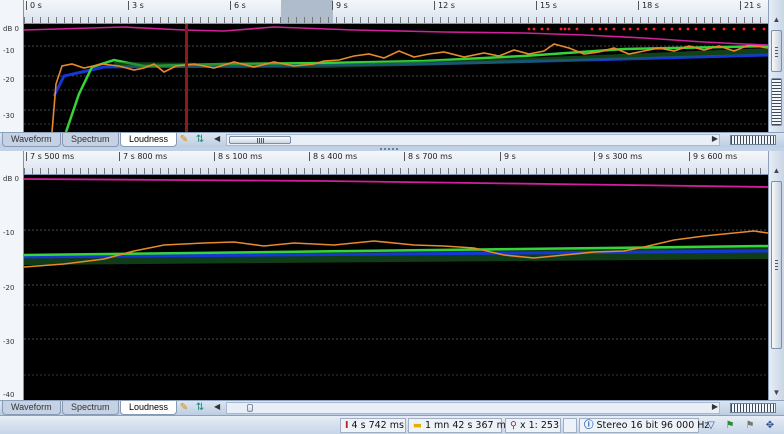 The width and height of the screenshot is (784, 434). I want to click on status-cursor-position: I4 s 742 ms, so click(373, 425).